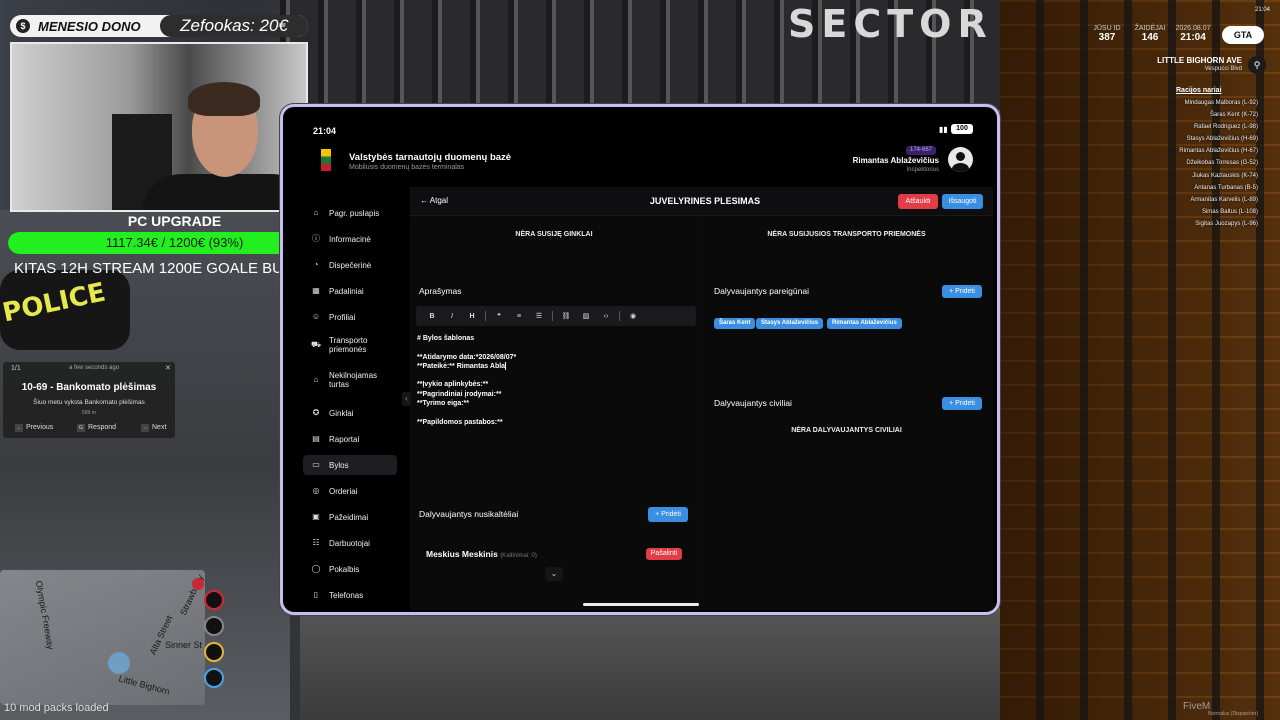 The width and height of the screenshot is (1280, 720). I want to click on home-indicator, so click(641, 604).